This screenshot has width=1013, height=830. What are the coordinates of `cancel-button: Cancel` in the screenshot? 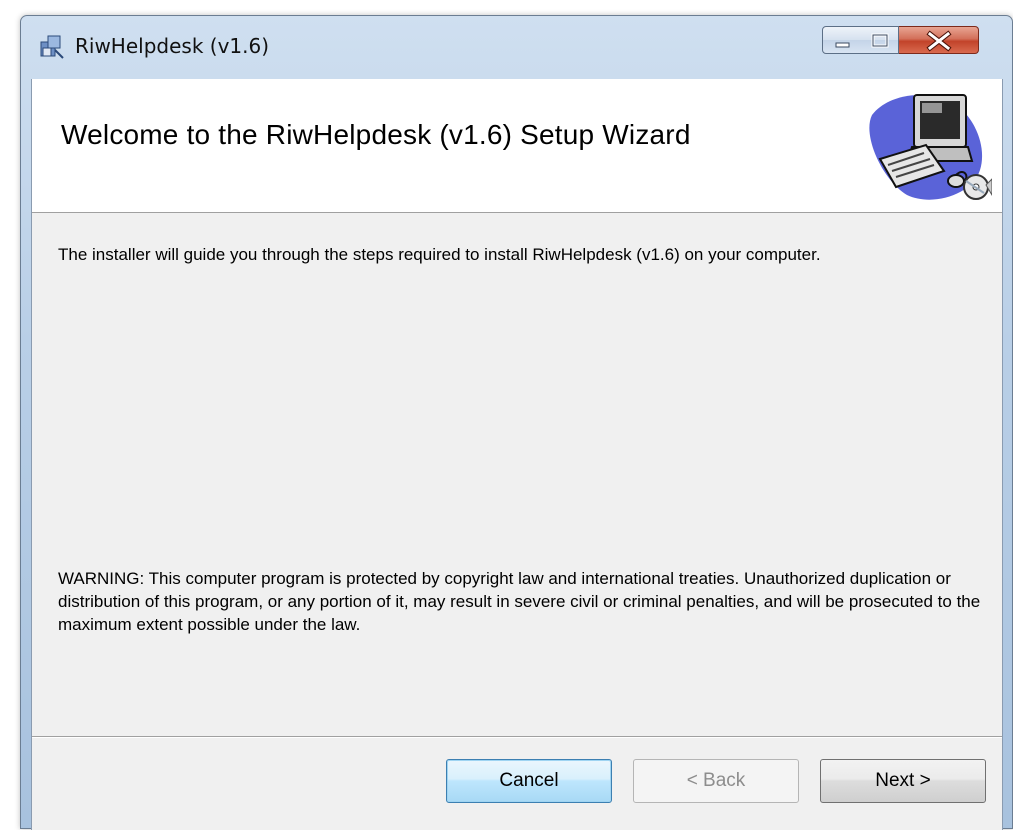 It's located at (529, 781).